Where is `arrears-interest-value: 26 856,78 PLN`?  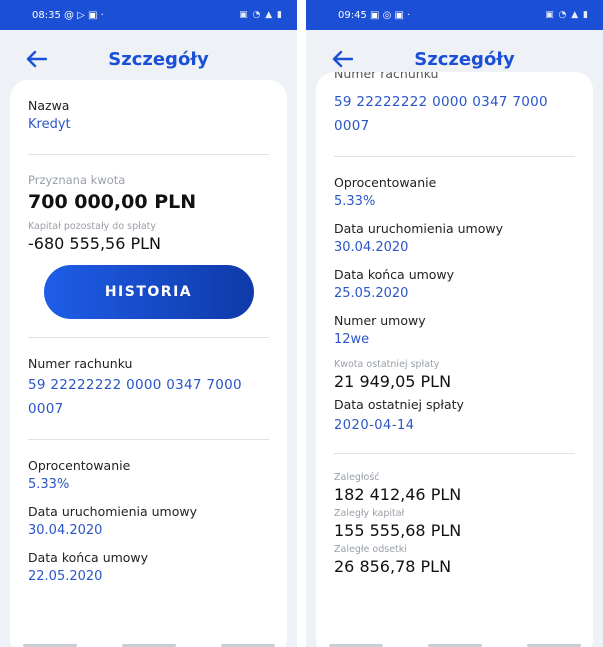 arrears-interest-value: 26 856,78 PLN is located at coordinates (393, 566).